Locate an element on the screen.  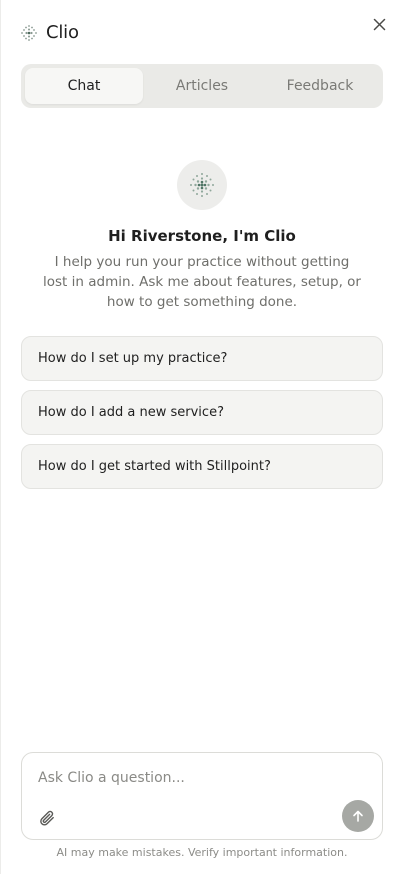
suggestion-set-up-practice: How do I set up my practice? is located at coordinates (202, 358).